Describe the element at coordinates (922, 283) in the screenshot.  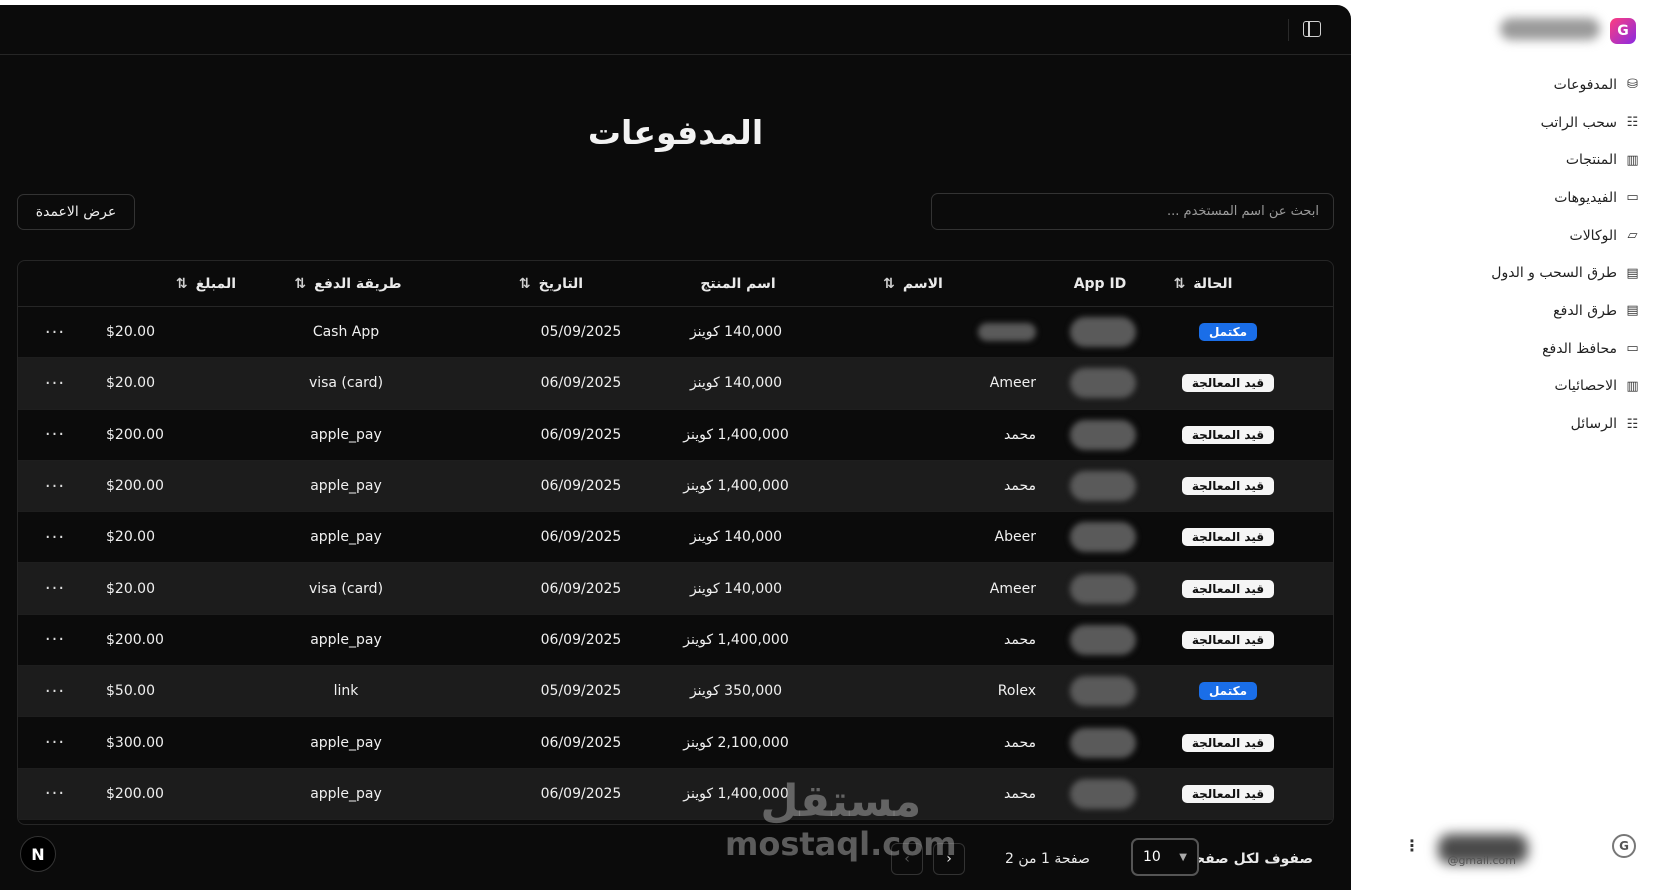
I see `header-name-label: الاسم` at that location.